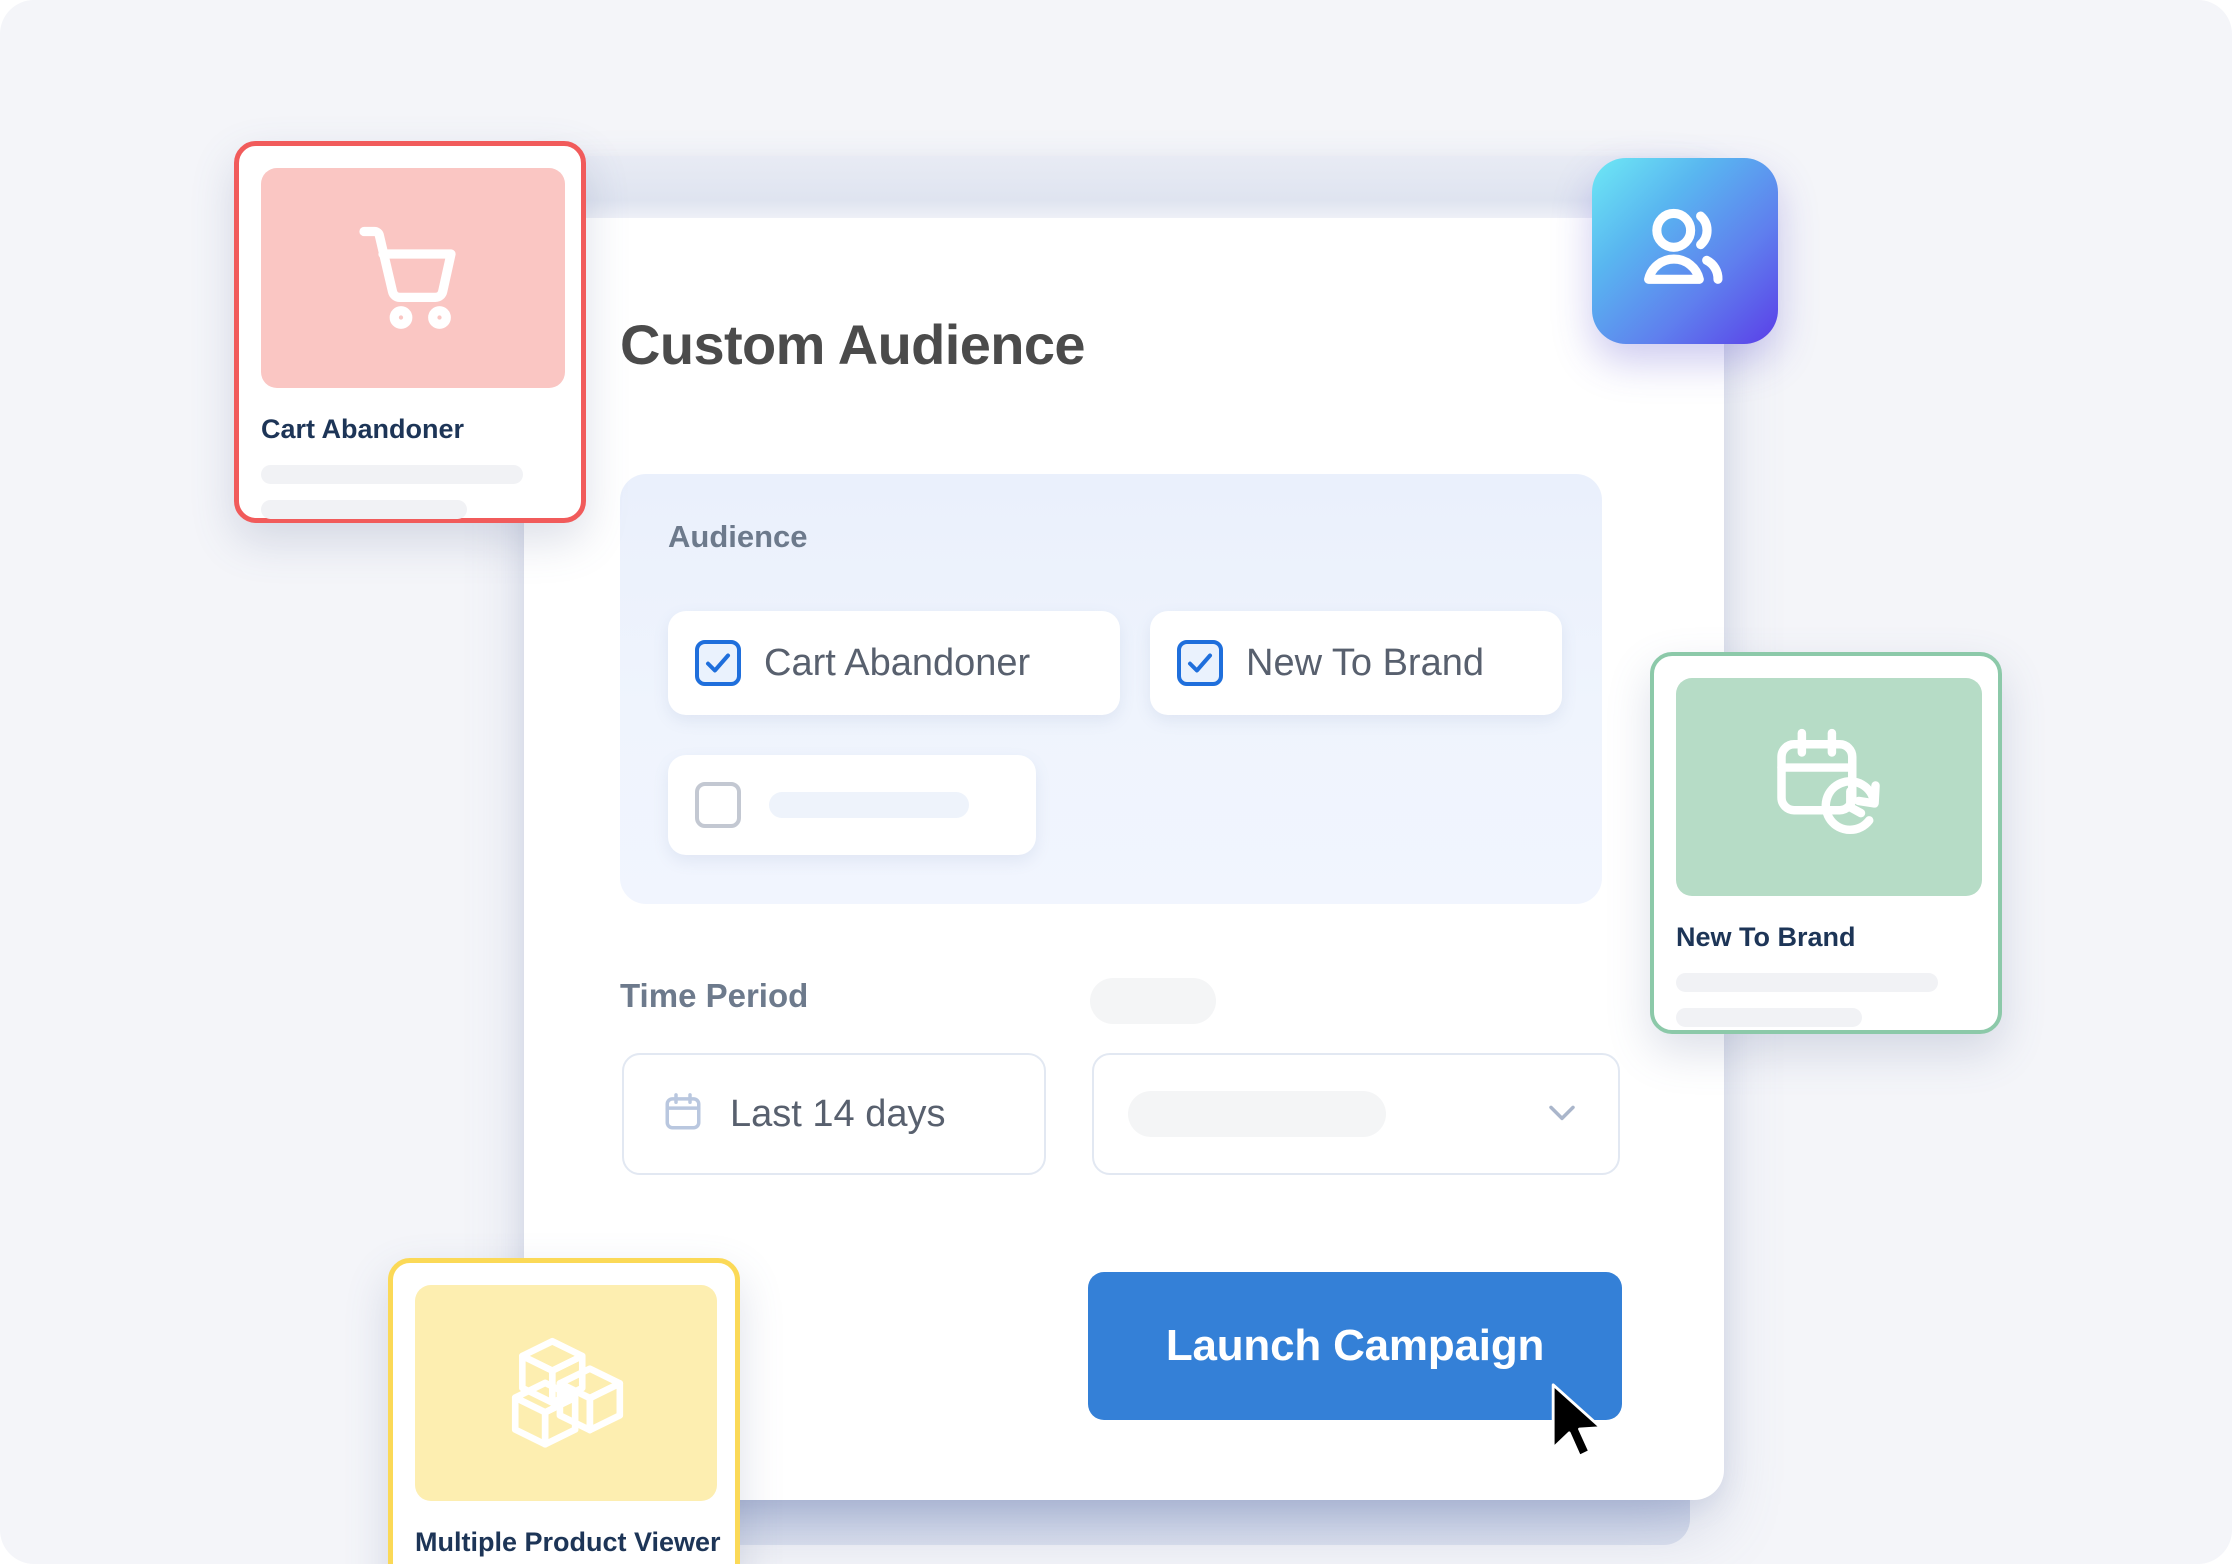 This screenshot has width=2232, height=1564. Describe the element at coordinates (363, 429) in the screenshot. I see `card-title: Cart Abandoner` at that location.